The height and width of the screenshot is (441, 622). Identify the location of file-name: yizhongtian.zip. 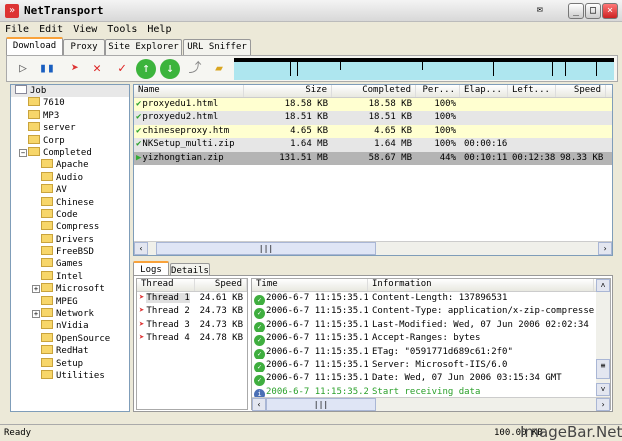
(183, 157).